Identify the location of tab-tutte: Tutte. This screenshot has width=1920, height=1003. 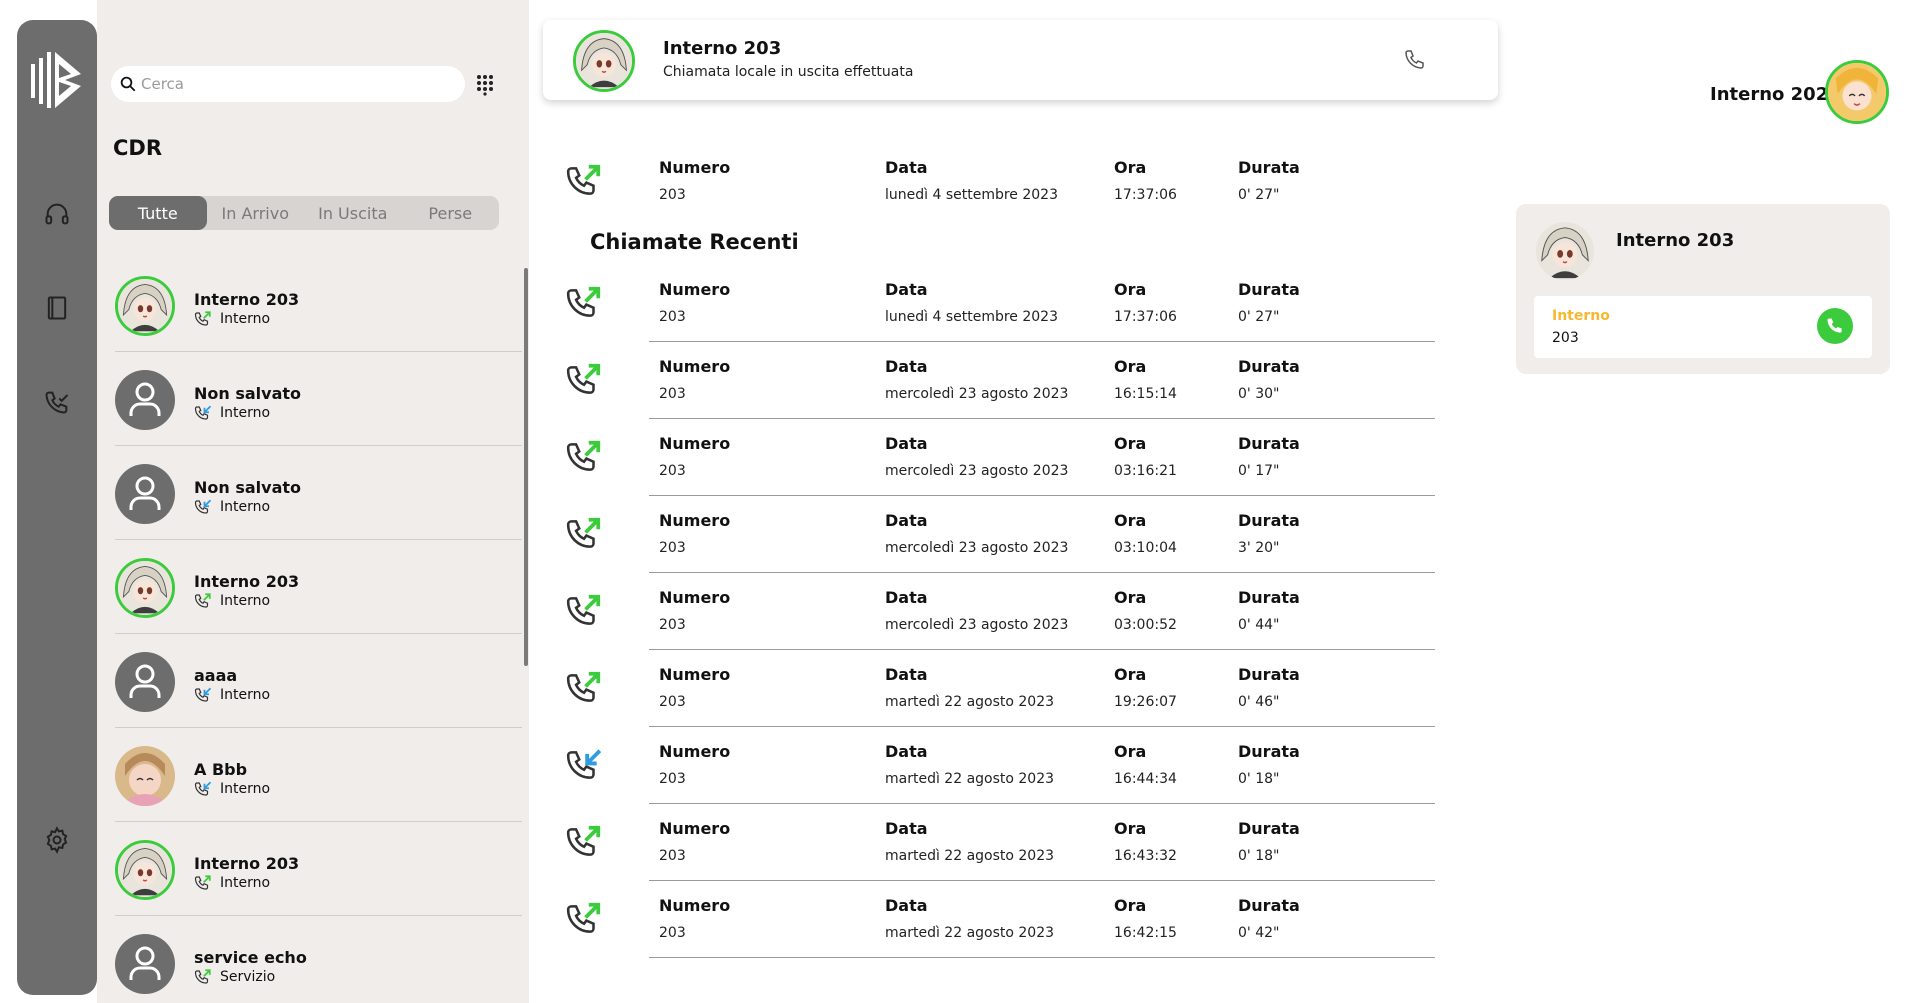
(158, 213).